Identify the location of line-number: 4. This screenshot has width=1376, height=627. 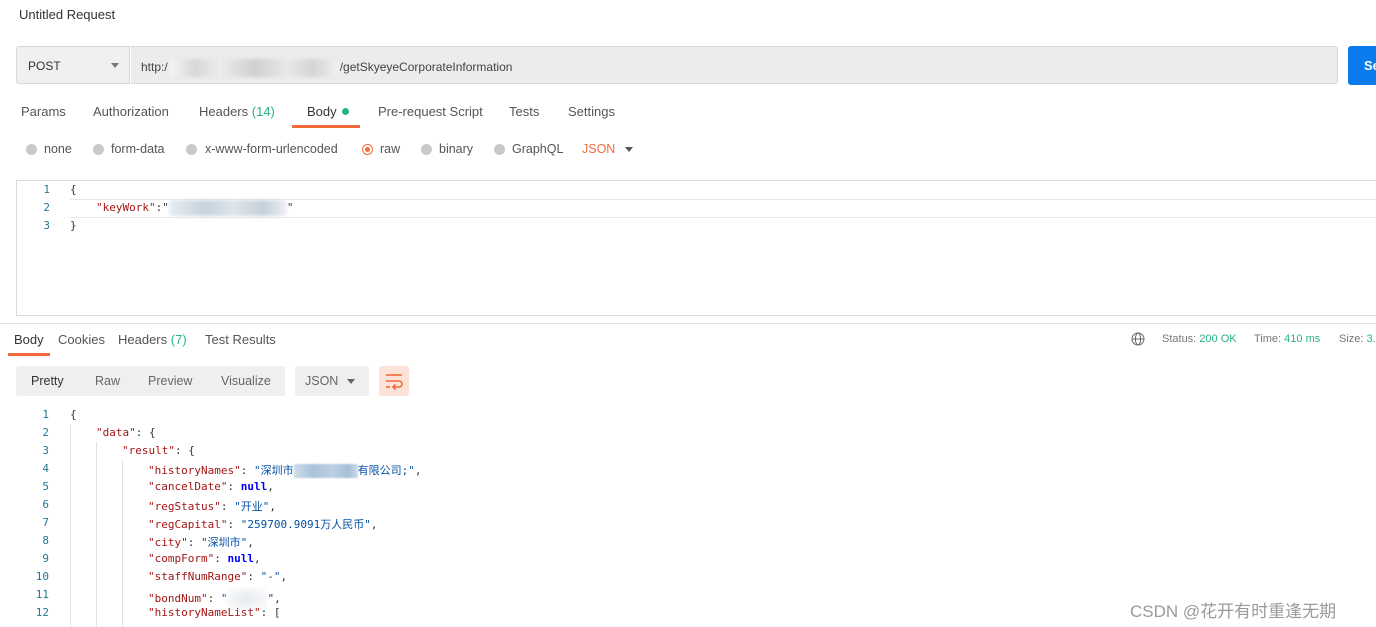
(45, 468).